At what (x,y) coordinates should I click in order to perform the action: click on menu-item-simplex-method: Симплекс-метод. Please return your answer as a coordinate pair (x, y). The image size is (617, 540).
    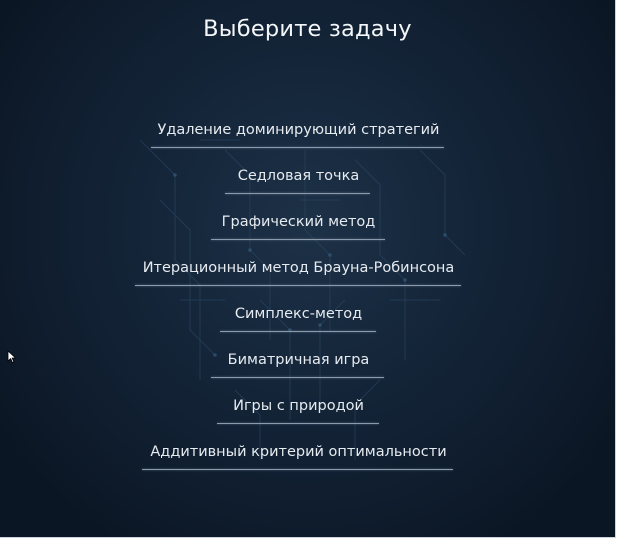
    Looking at the image, I should click on (307, 320).